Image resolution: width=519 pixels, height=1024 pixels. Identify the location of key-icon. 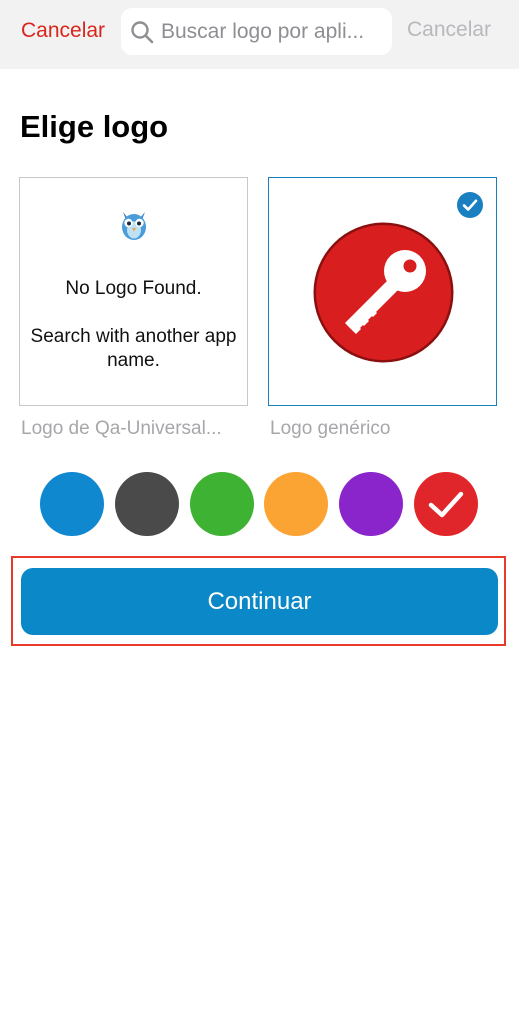
(383, 292).